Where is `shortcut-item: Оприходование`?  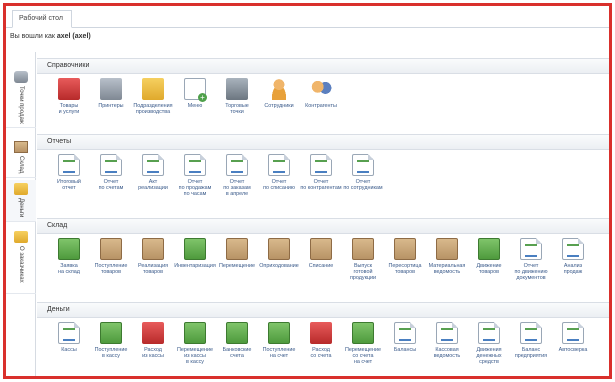 shortcut-item: Оприходование is located at coordinates (279, 253).